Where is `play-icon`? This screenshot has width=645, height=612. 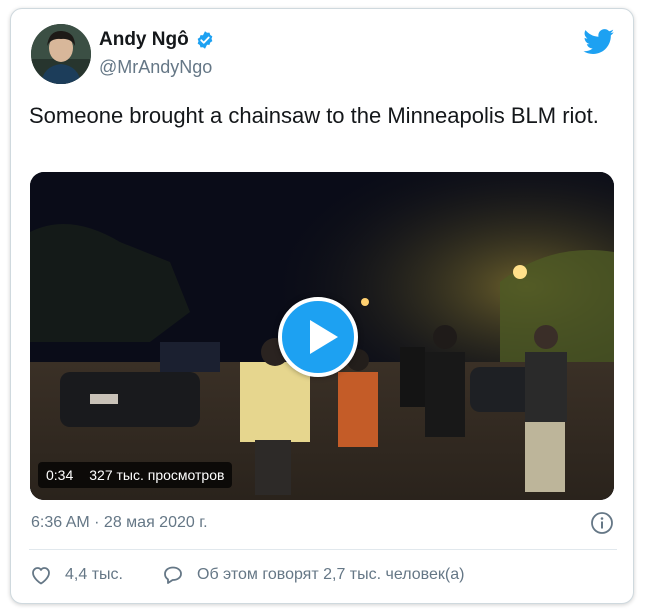 play-icon is located at coordinates (324, 337).